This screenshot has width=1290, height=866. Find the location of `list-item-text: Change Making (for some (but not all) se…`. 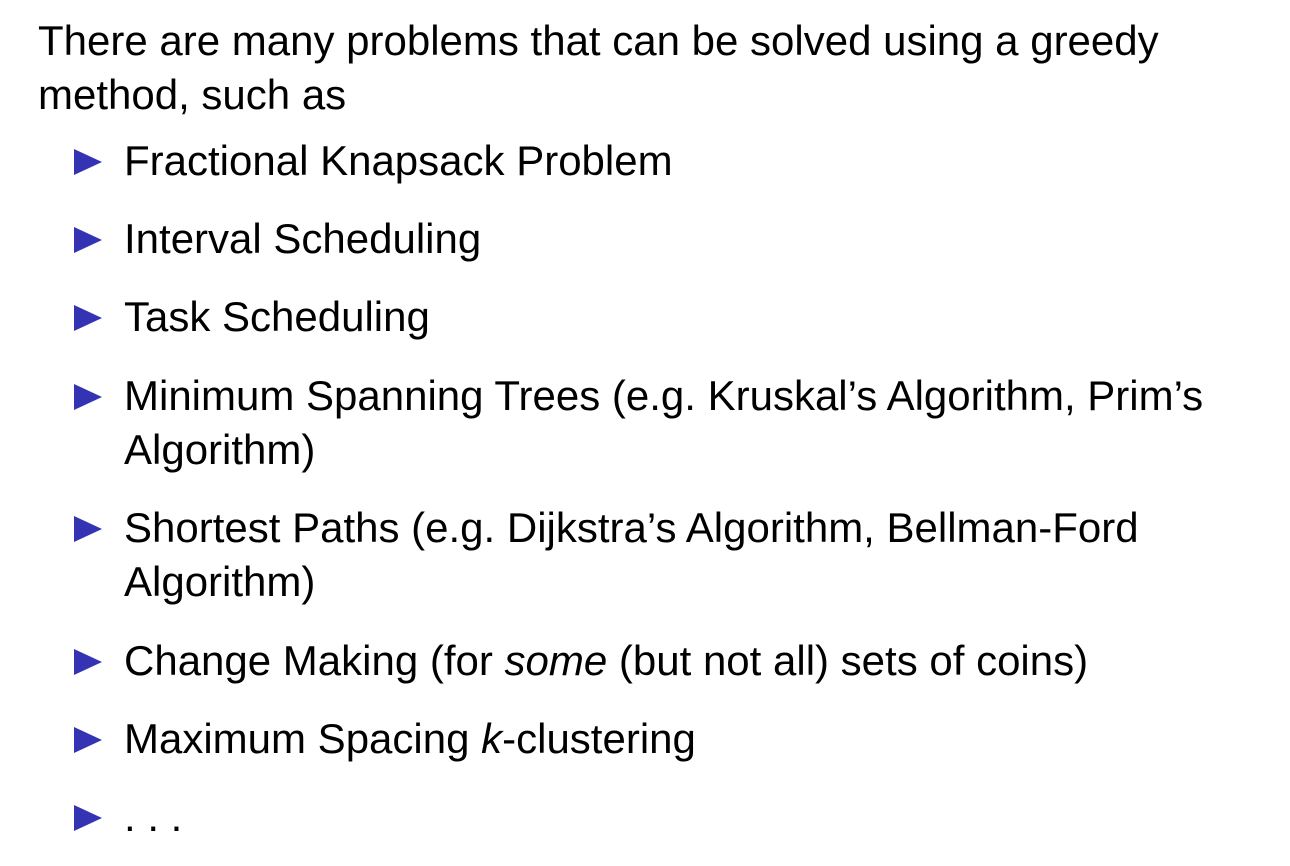

list-item-text: Change Making (for some (but not all) se… is located at coordinates (694, 661).